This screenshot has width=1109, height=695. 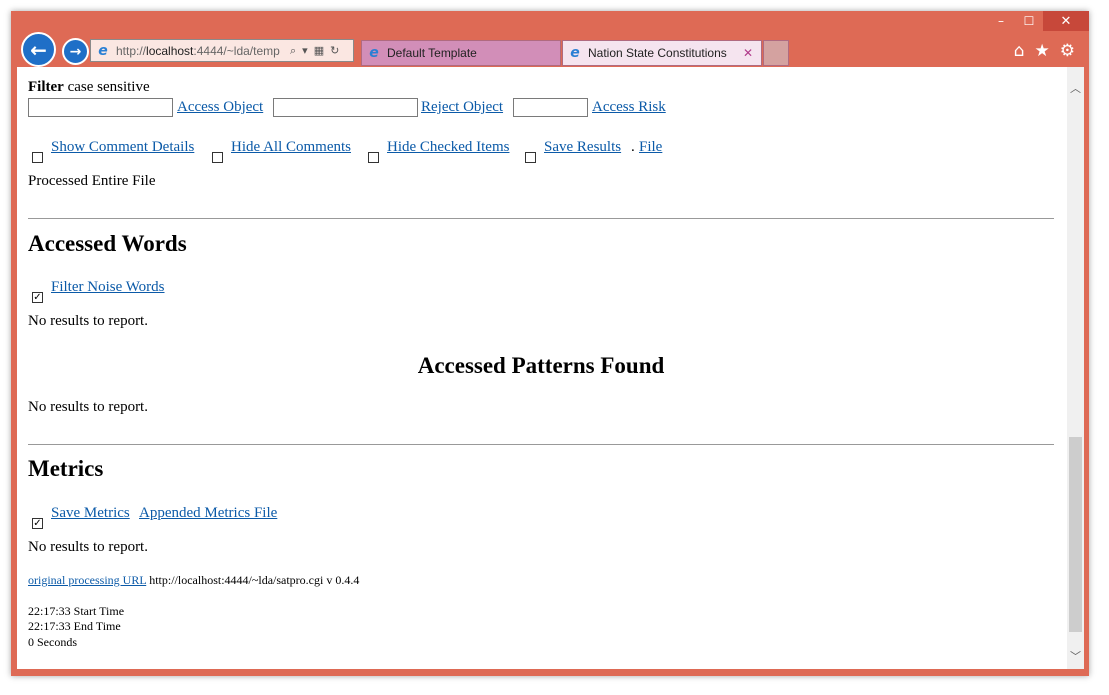 I want to click on appended-metrics-file-link: Appended Metrics File, so click(x=208, y=513).